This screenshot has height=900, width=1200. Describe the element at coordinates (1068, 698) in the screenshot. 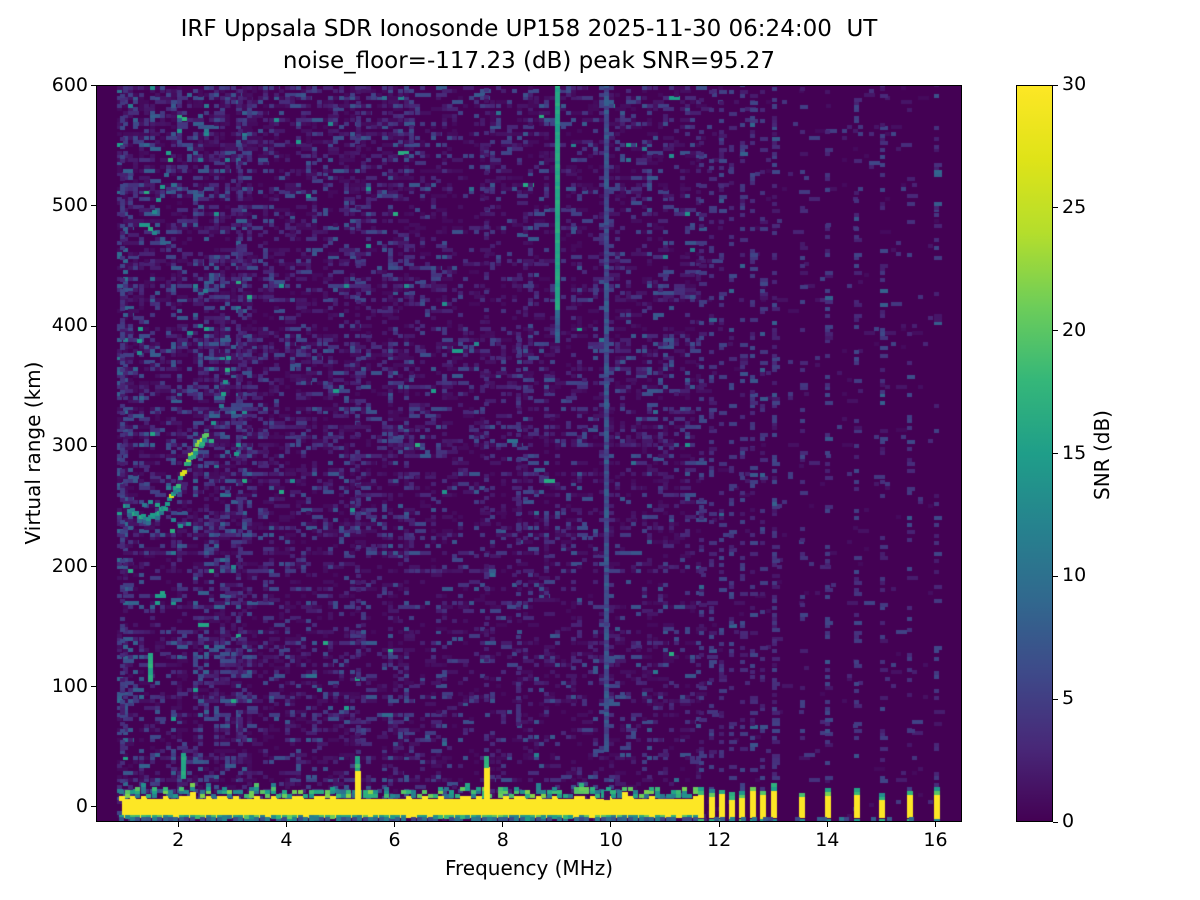

I see `colorbar-tick-label: 5` at that location.